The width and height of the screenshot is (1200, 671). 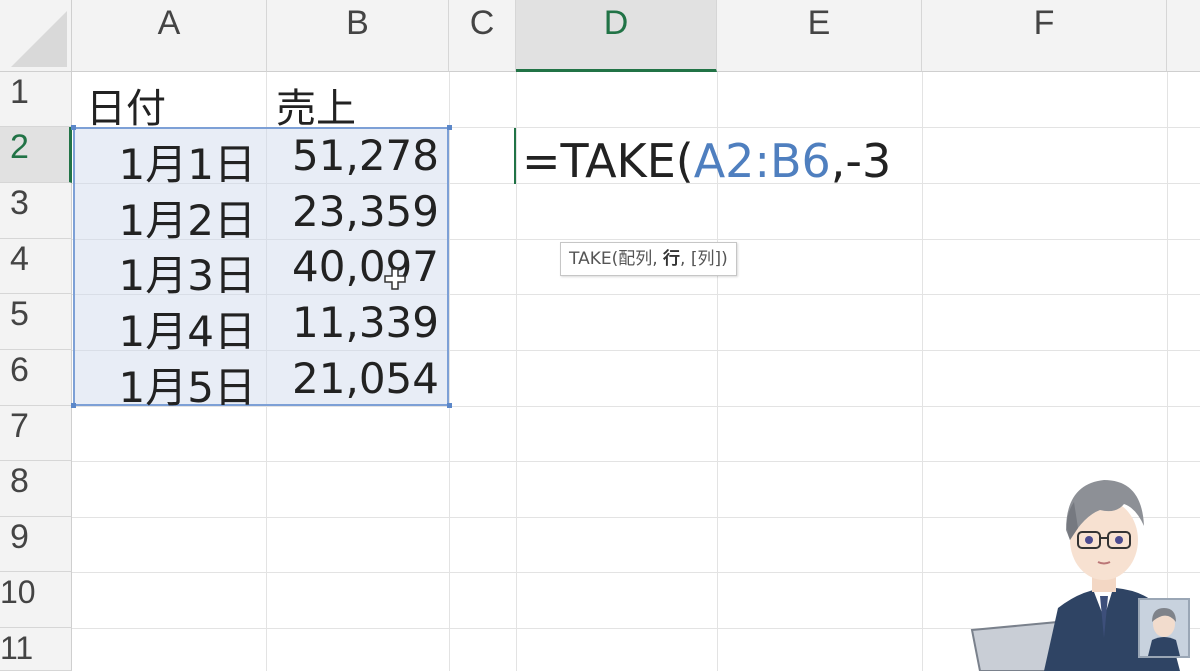 What do you see at coordinates (36, 378) in the screenshot?
I see `row-header-6: 6` at bounding box center [36, 378].